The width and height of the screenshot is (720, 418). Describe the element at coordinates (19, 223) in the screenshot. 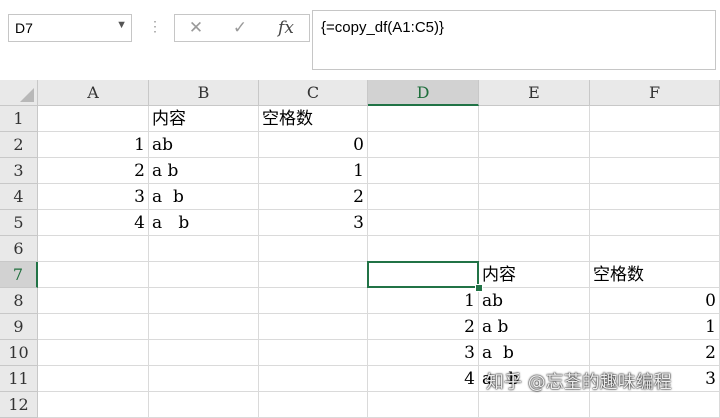

I see `row-header-5: 5` at that location.